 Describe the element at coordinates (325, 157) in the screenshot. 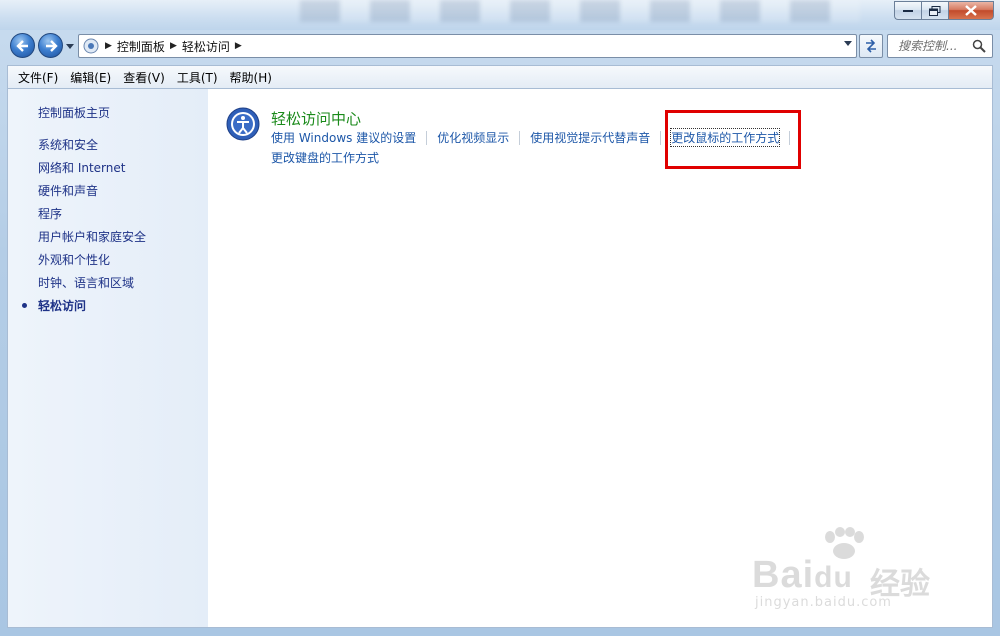

I see `link-change-keyboard-settings: 更改键盘的工作方式` at that location.